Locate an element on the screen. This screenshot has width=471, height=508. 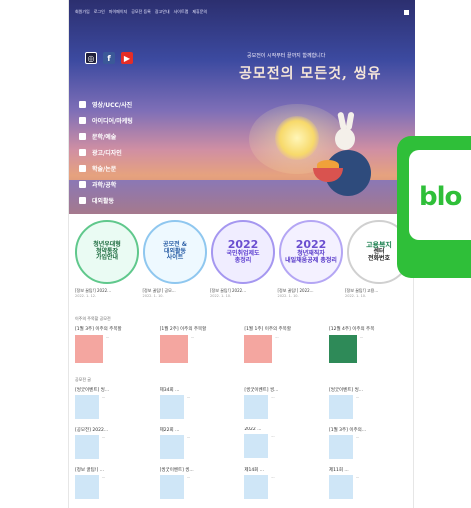
caption: [정보 꿀팁!] 공모... 2022. 1. 10. is located at coordinates (176, 293).